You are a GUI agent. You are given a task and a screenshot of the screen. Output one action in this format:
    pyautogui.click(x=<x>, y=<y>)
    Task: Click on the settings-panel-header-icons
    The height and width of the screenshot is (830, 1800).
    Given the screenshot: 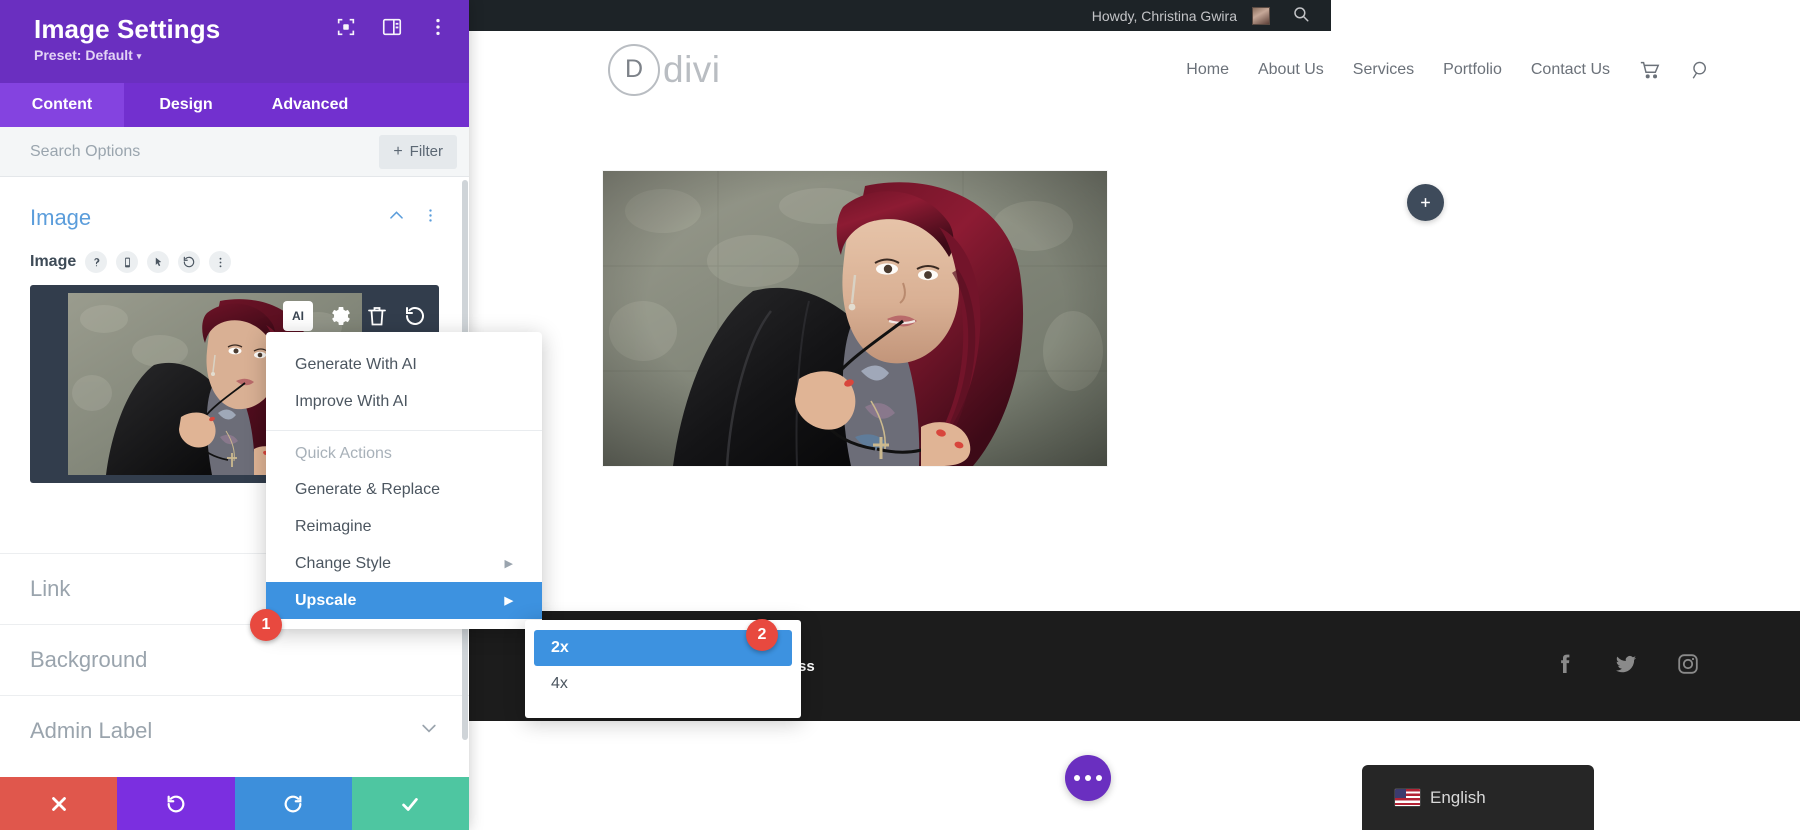 What is the action you would take?
    pyautogui.click(x=392, y=27)
    